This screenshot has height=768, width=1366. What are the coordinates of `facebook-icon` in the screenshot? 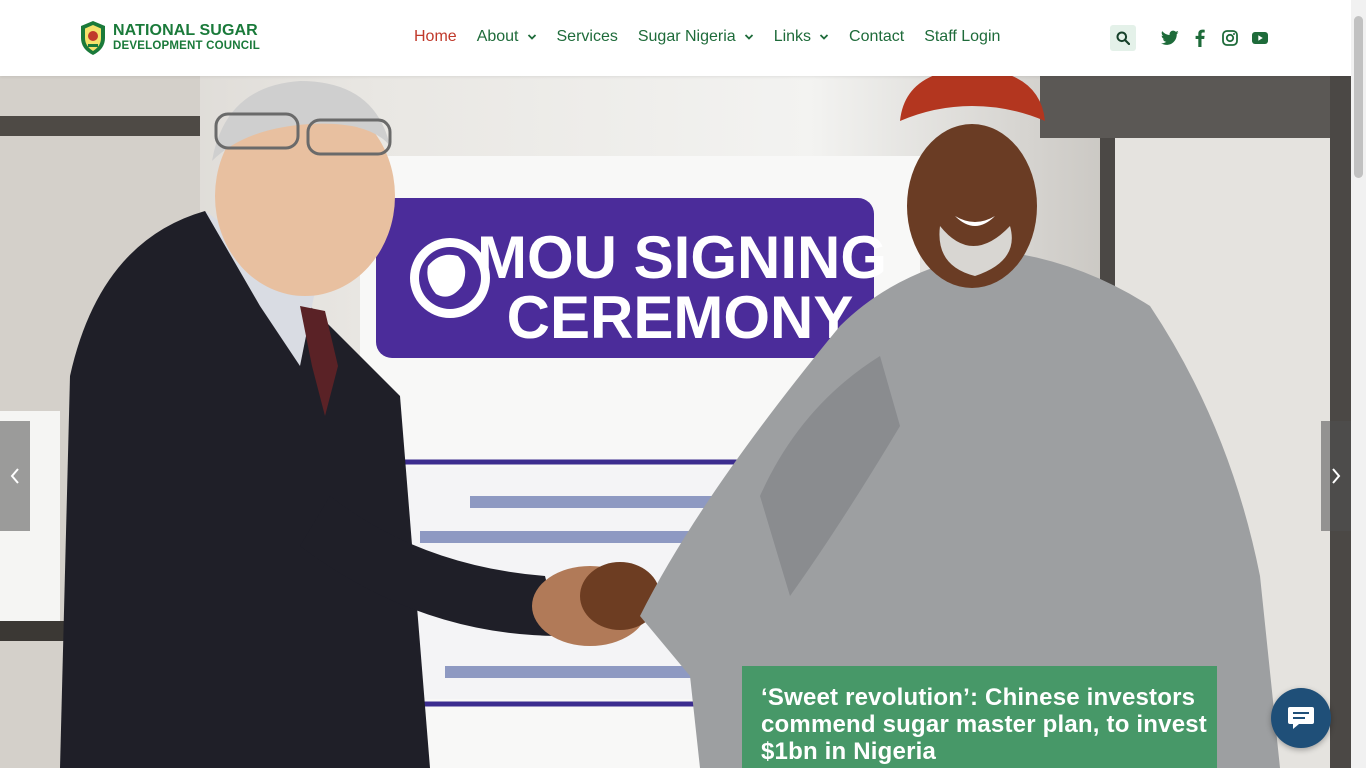 It's located at (1200, 38).